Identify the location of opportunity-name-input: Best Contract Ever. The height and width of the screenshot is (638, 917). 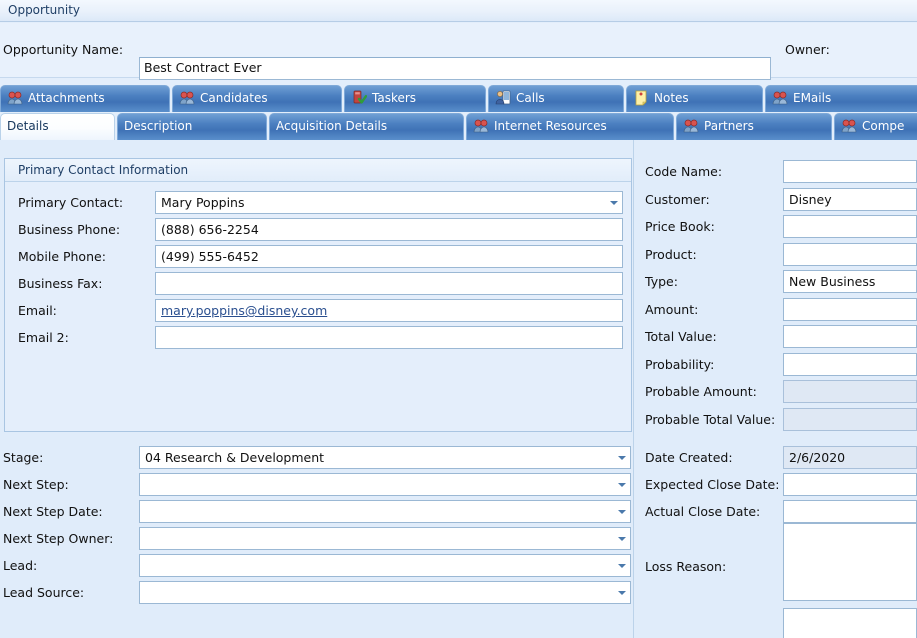
(455, 68).